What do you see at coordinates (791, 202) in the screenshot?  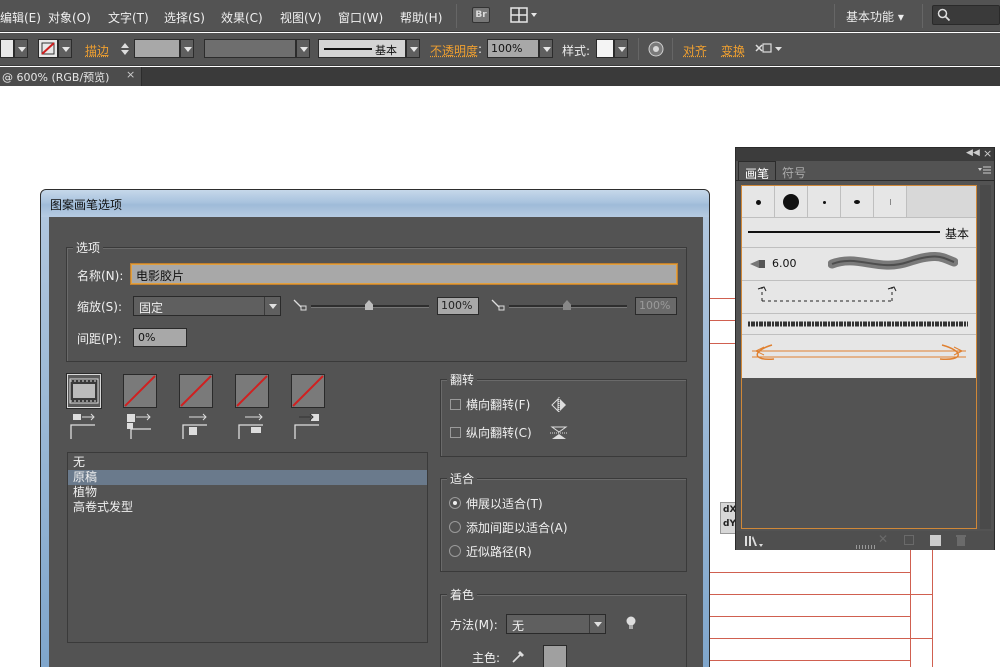 I see `calligraphic-brush-large` at bounding box center [791, 202].